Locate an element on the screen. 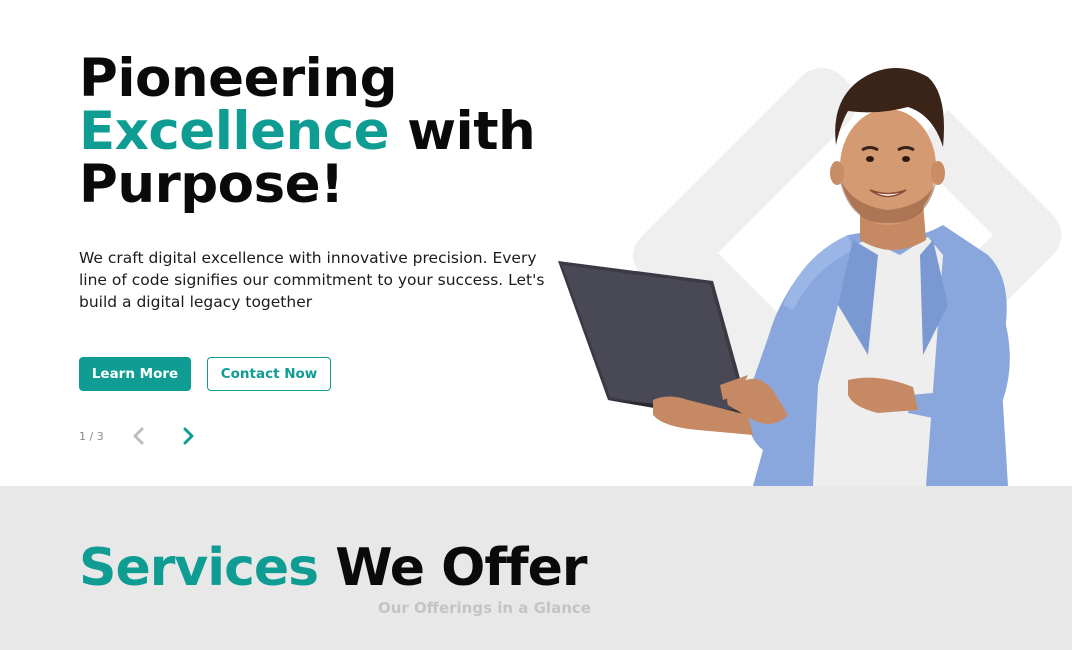 This screenshot has width=1072, height=650. hero-headline: Pioneering Excellence with Purpose! is located at coordinates (329, 131).